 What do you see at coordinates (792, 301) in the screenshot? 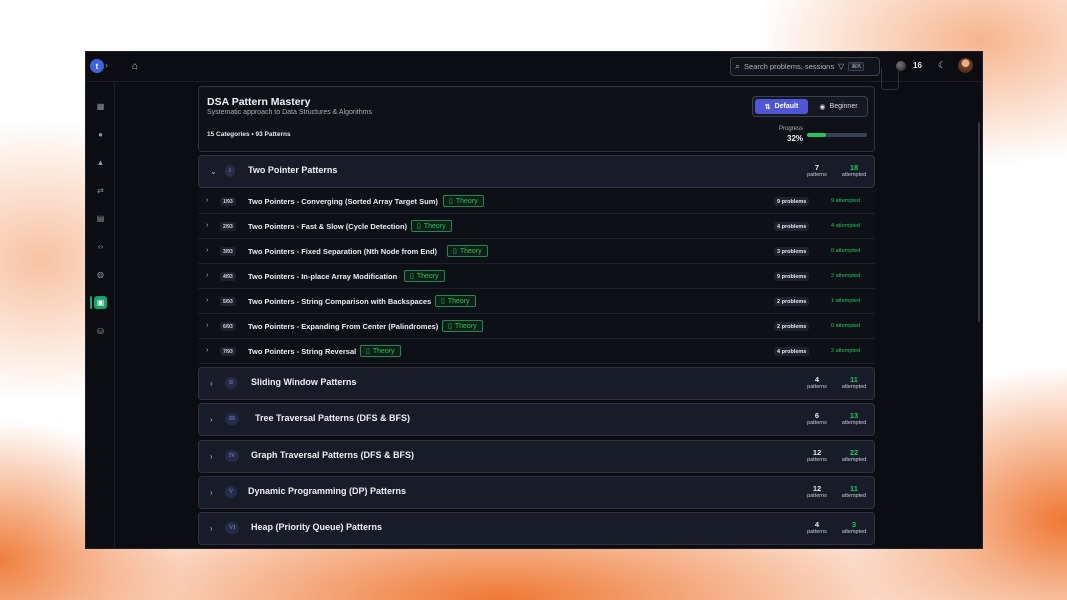
I see `problems-badge: 2 problems` at bounding box center [792, 301].